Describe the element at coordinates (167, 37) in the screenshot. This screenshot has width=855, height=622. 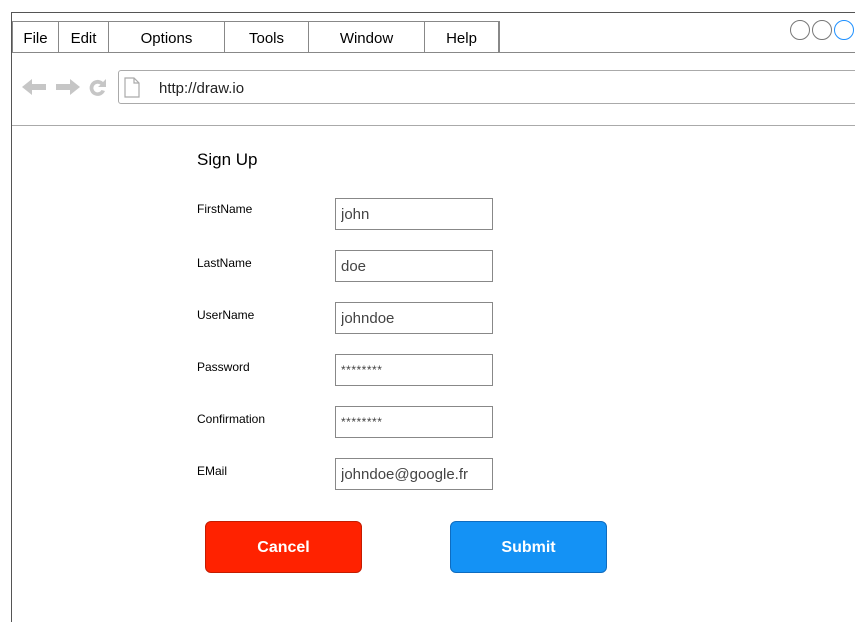
I see `menu-options: Options` at that location.